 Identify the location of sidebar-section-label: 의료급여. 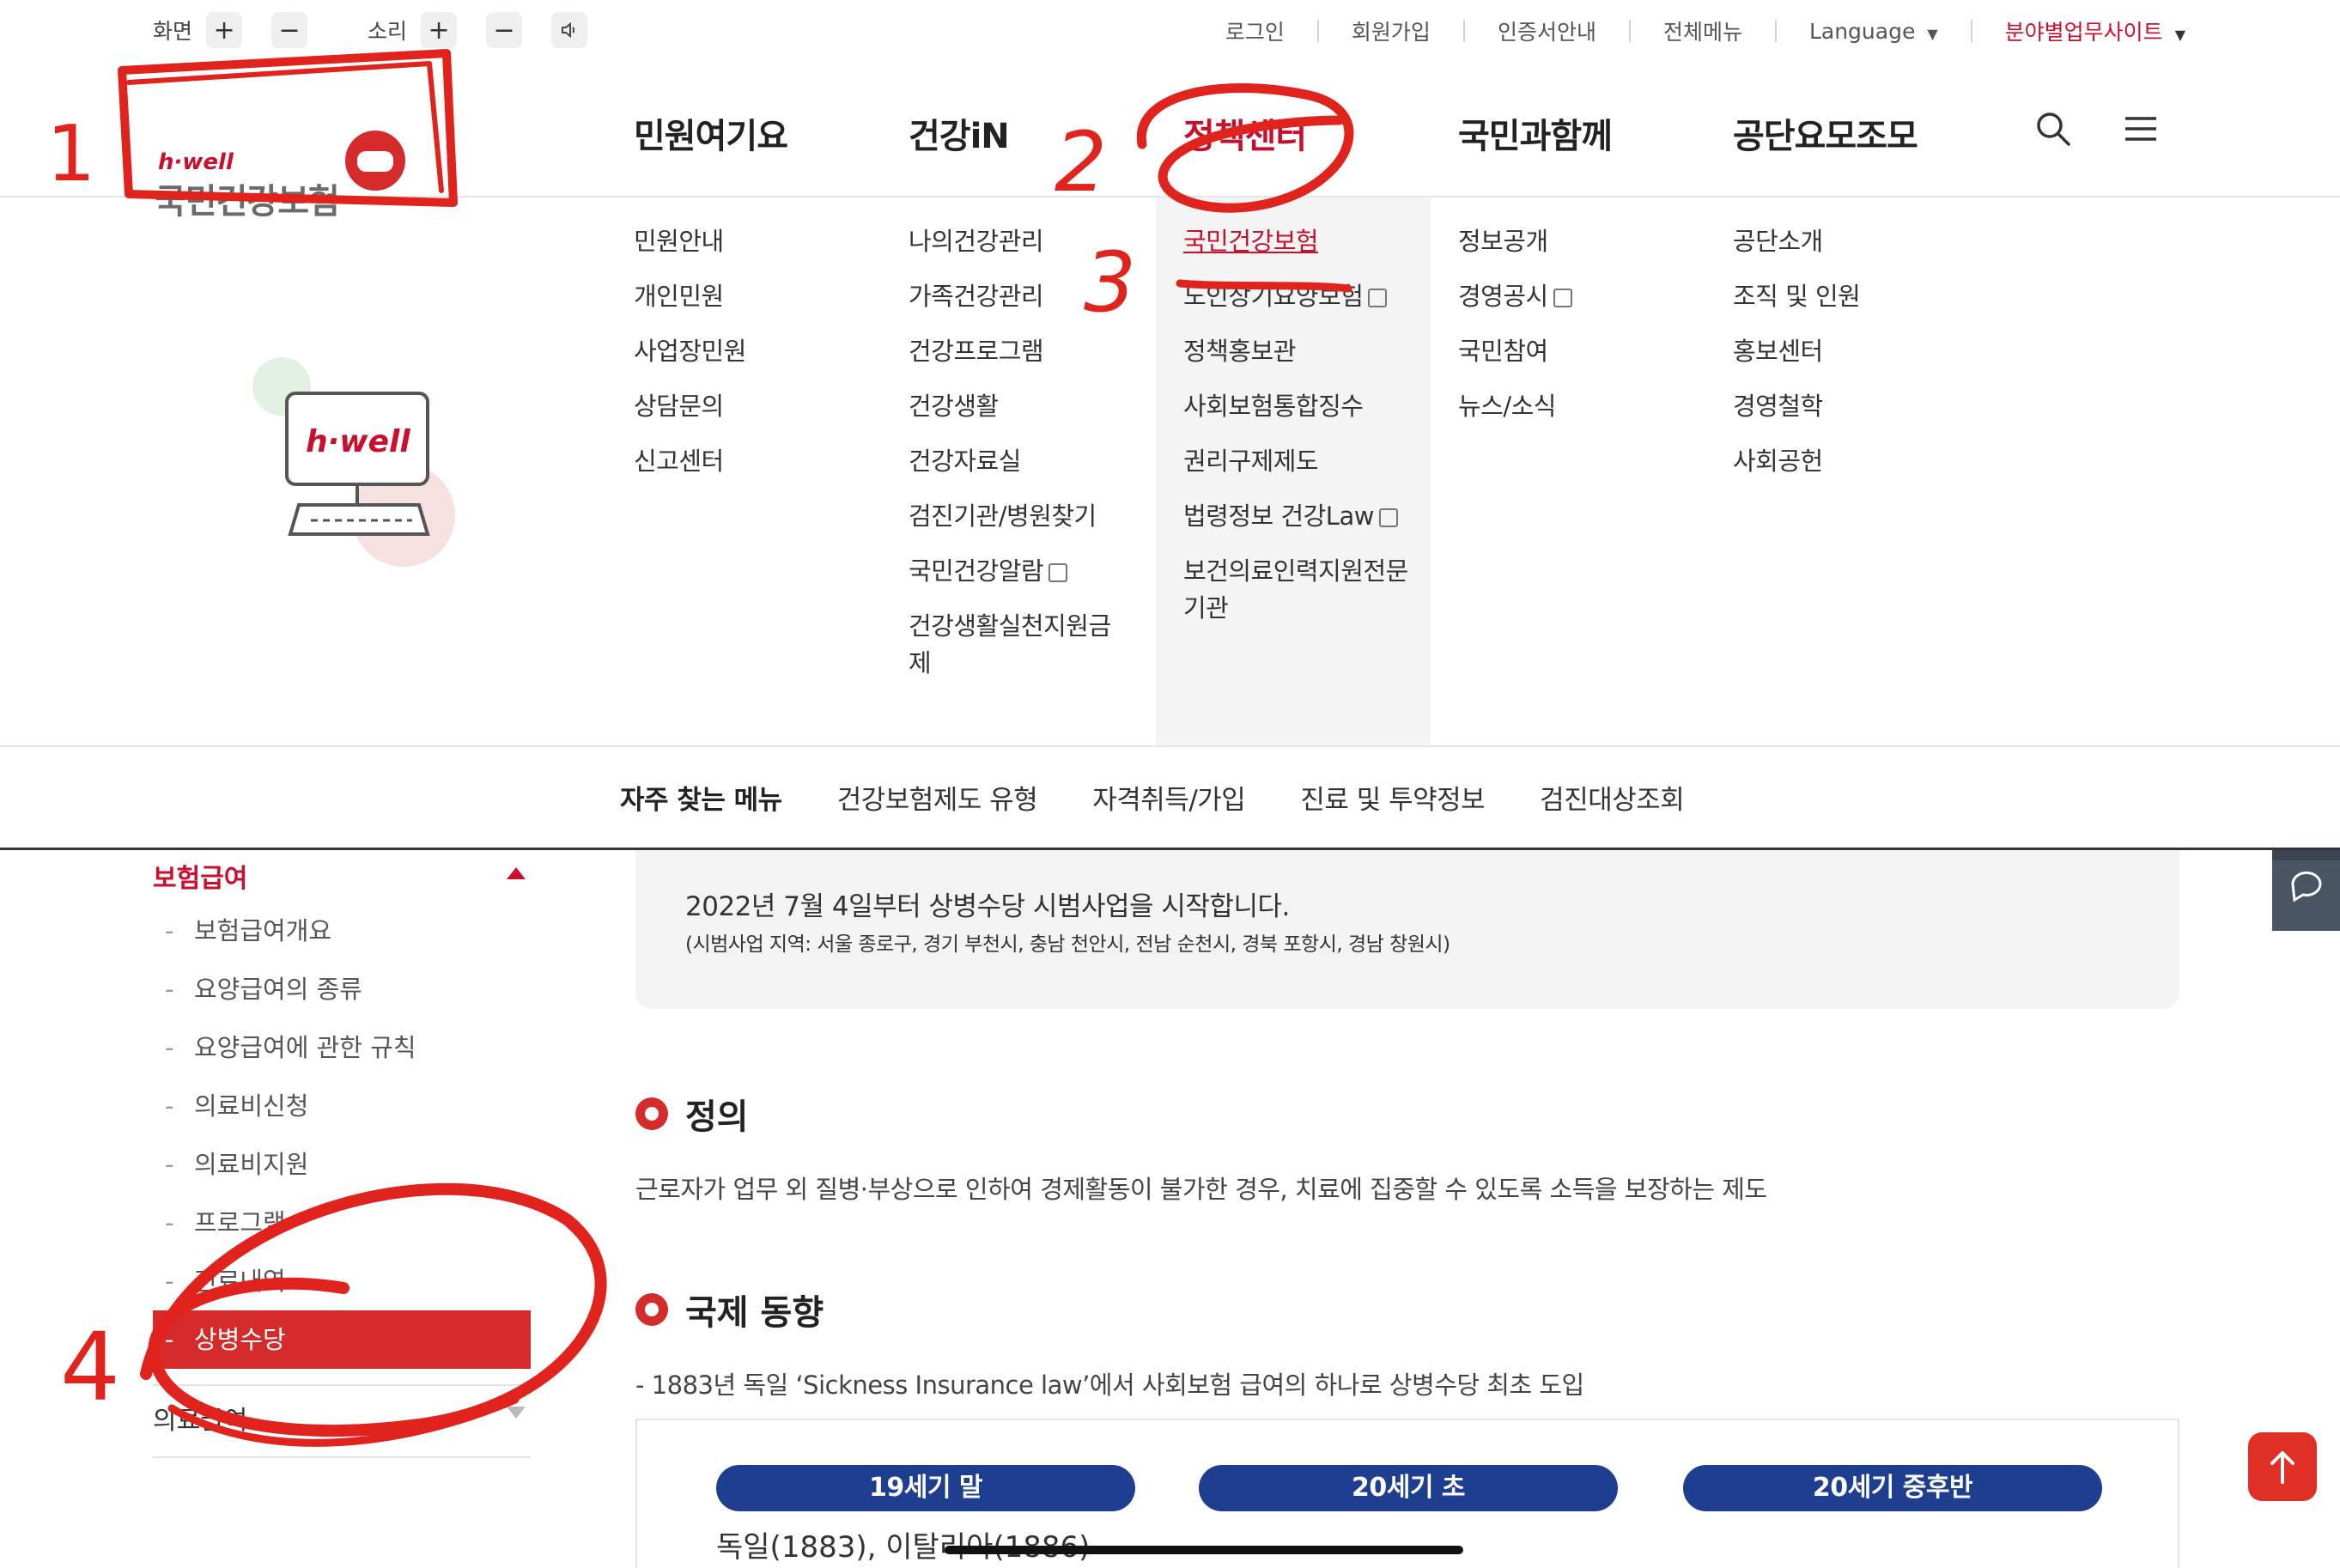
(201, 1421).